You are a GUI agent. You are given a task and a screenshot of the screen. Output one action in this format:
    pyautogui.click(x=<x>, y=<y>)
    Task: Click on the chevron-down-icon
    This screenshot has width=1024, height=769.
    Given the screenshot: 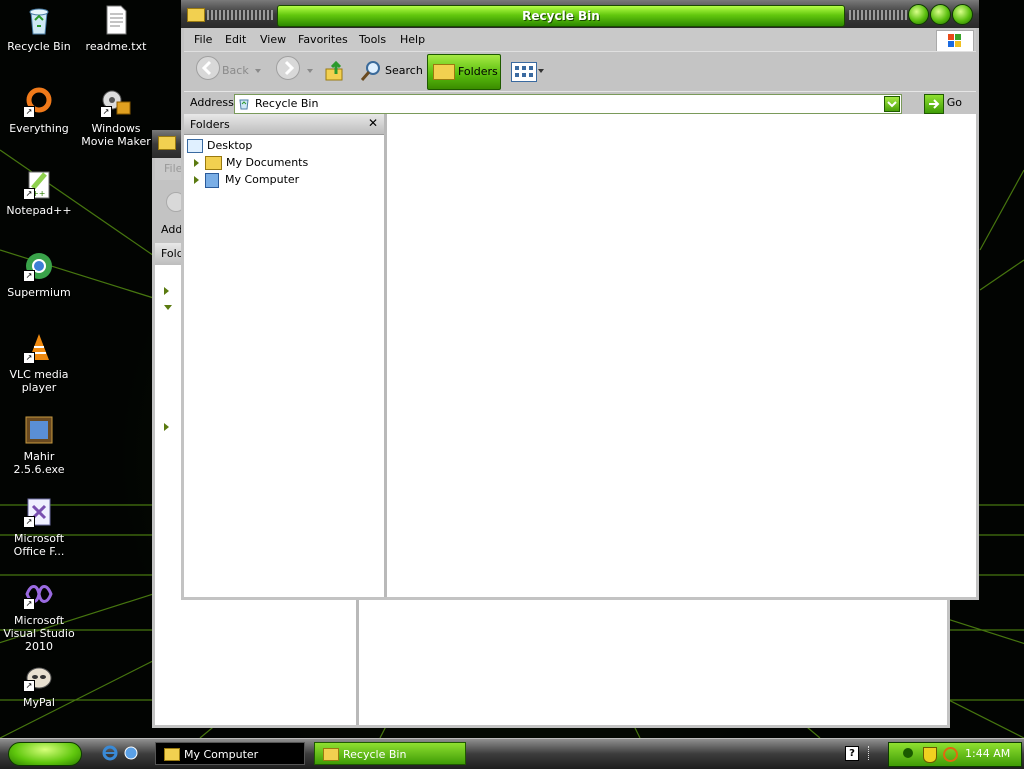 What is the action you would take?
    pyautogui.click(x=892, y=104)
    